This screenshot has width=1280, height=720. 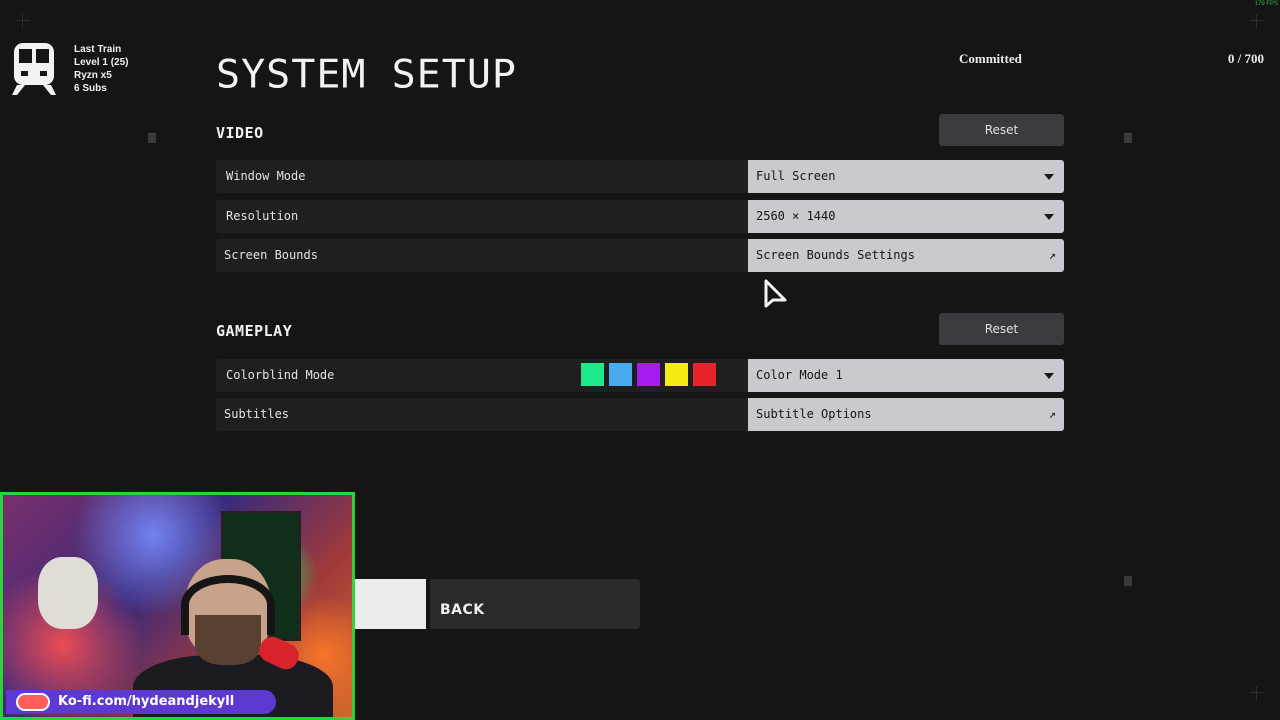 I want to click on video-reset-button: Reset, so click(x=1001, y=130).